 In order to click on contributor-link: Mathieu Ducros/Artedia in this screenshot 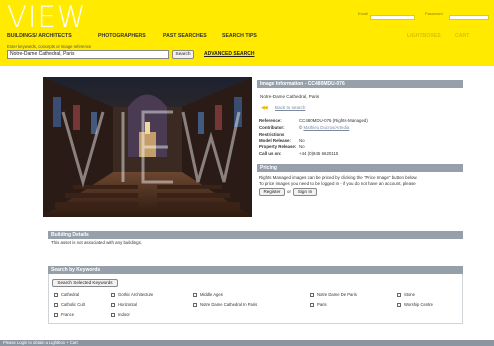, I will do `click(326, 127)`.